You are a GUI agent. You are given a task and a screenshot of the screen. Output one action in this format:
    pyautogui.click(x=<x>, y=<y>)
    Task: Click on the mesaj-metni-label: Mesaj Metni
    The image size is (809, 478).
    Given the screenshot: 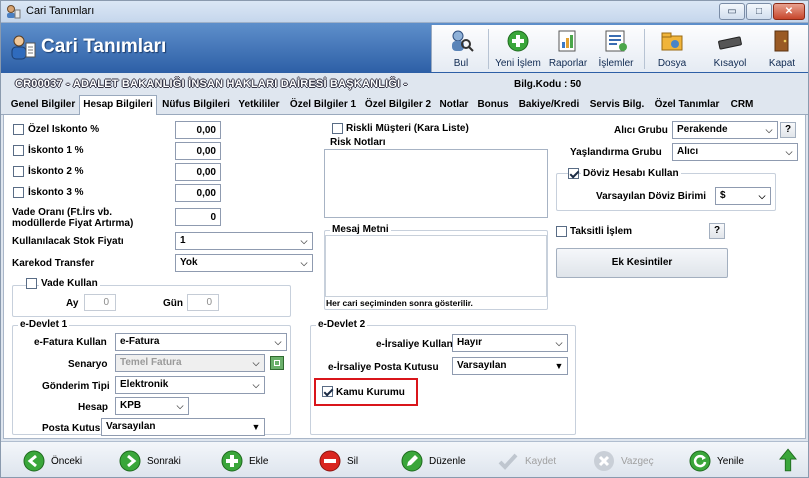 What is the action you would take?
    pyautogui.click(x=360, y=229)
    